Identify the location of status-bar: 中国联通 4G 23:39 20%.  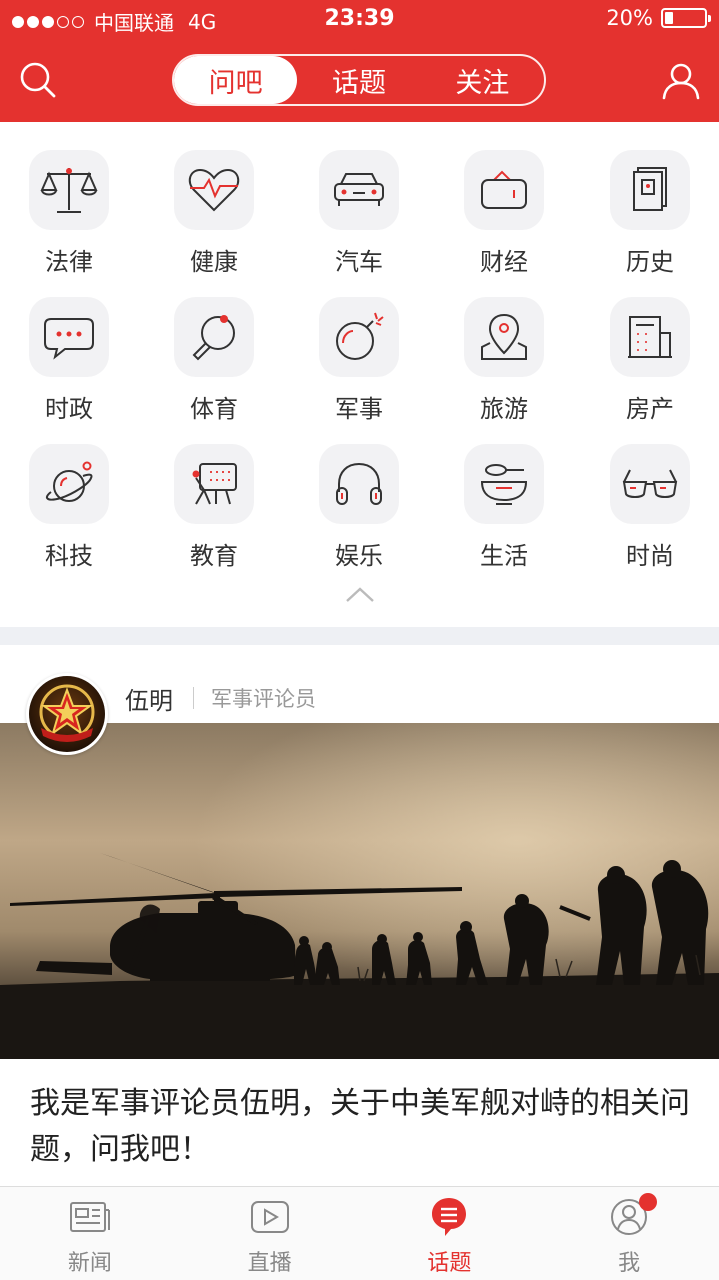
(359, 20).